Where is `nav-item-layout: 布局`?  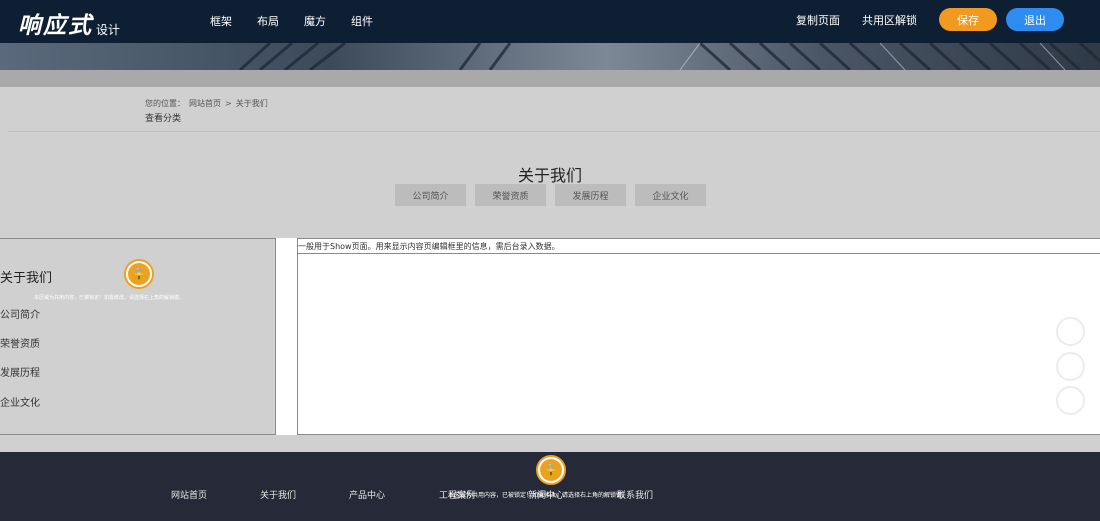 nav-item-layout: 布局 is located at coordinates (268, 21).